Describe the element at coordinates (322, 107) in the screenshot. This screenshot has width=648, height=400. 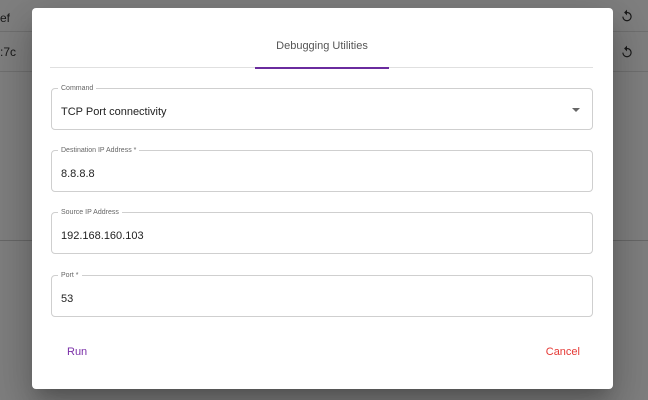
I see `command-select: Command TCP Port connectivity` at that location.